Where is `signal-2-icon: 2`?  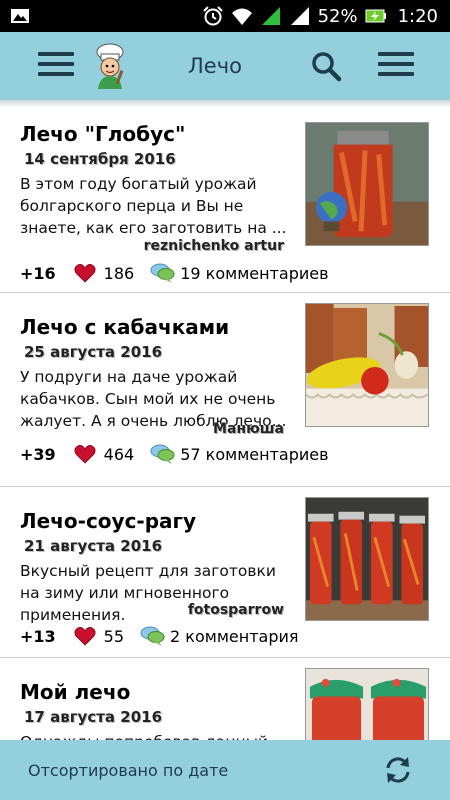 signal-2-icon: 2 is located at coordinates (299, 16).